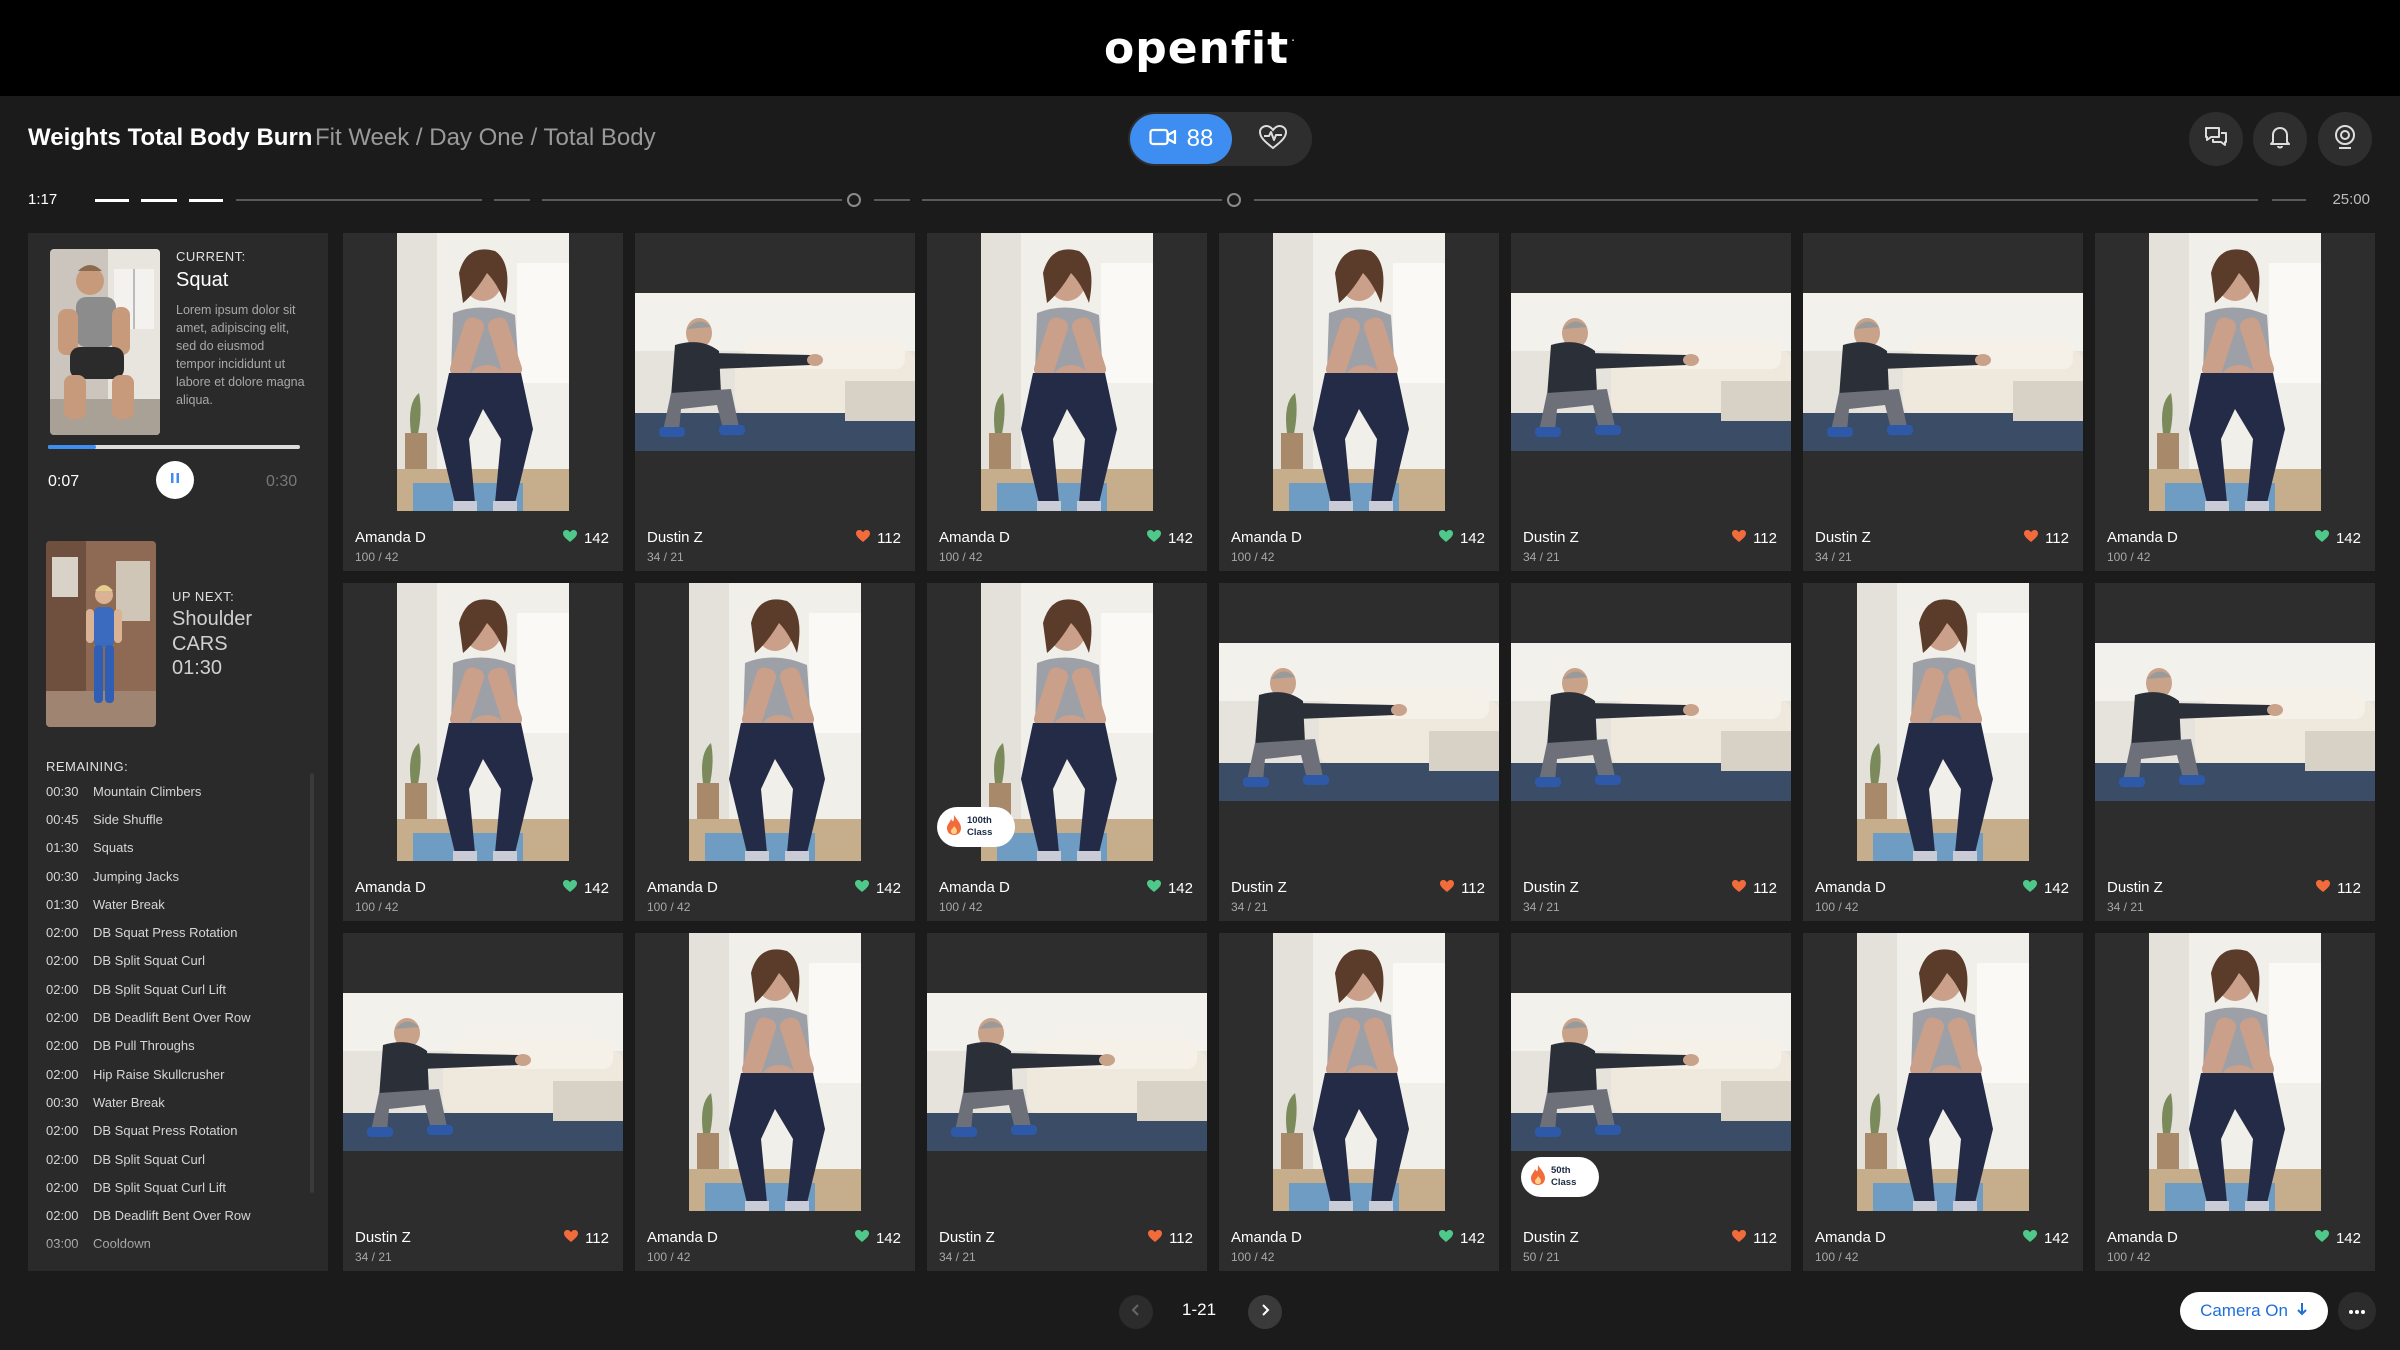 The width and height of the screenshot is (2400, 1350). I want to click on remaining-exercise-name: DB Pull Throughs, so click(144, 1046).